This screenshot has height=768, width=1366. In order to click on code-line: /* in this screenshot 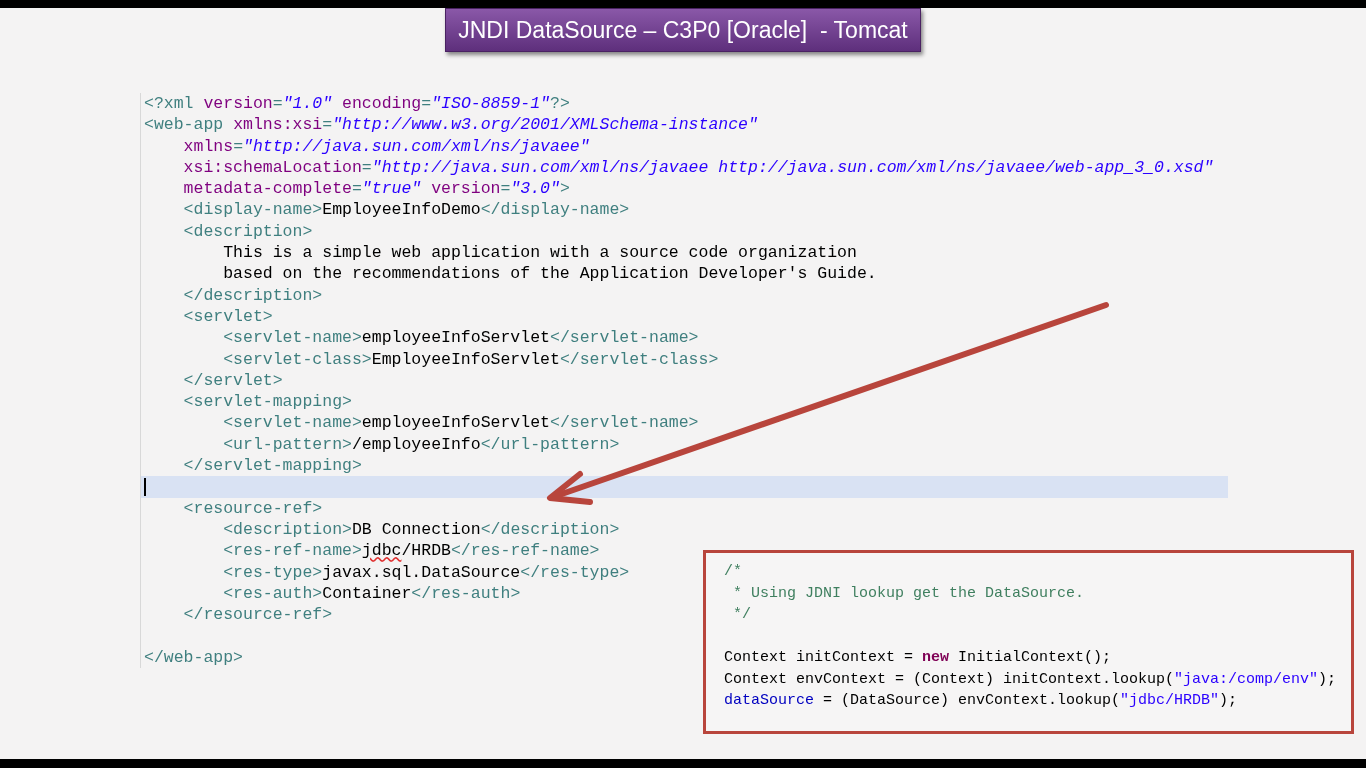, I will do `click(733, 572)`.